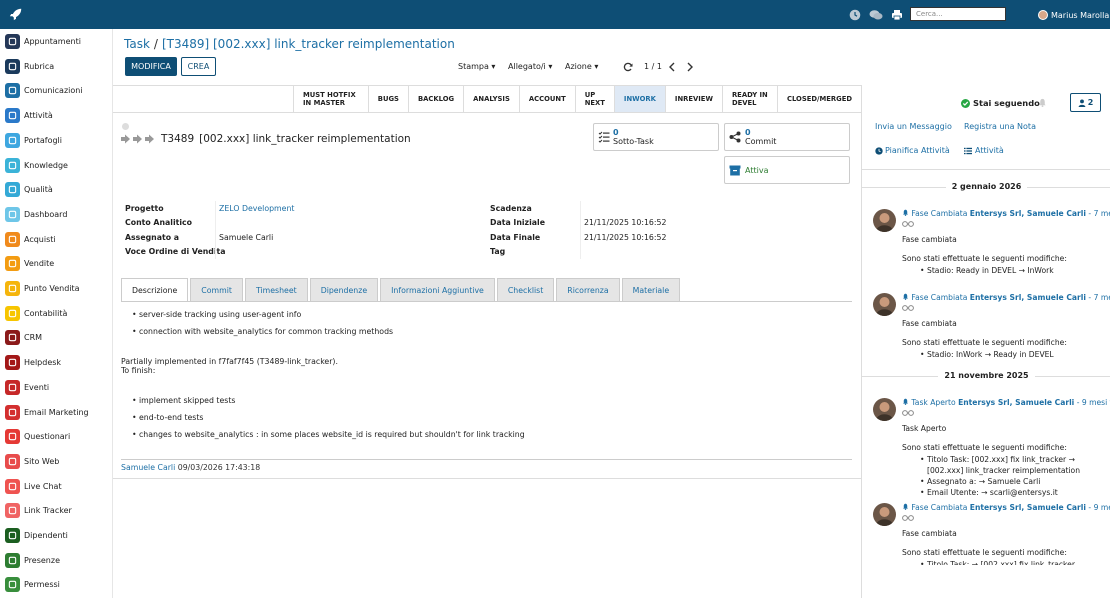  Describe the element at coordinates (58, 165) in the screenshot. I see `sidebar-item-knowledge: Knowledge` at that location.